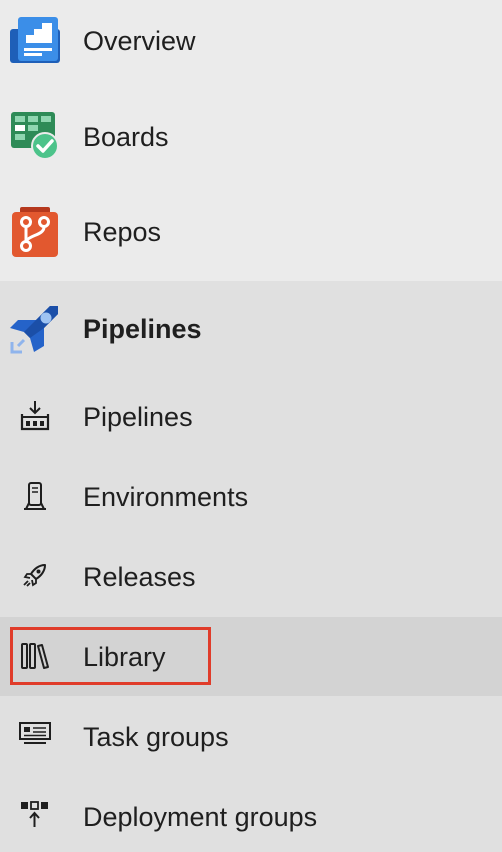 The height and width of the screenshot is (852, 502). What do you see at coordinates (251, 233) in the screenshot?
I see `nav-item-repos: Repos` at bounding box center [251, 233].